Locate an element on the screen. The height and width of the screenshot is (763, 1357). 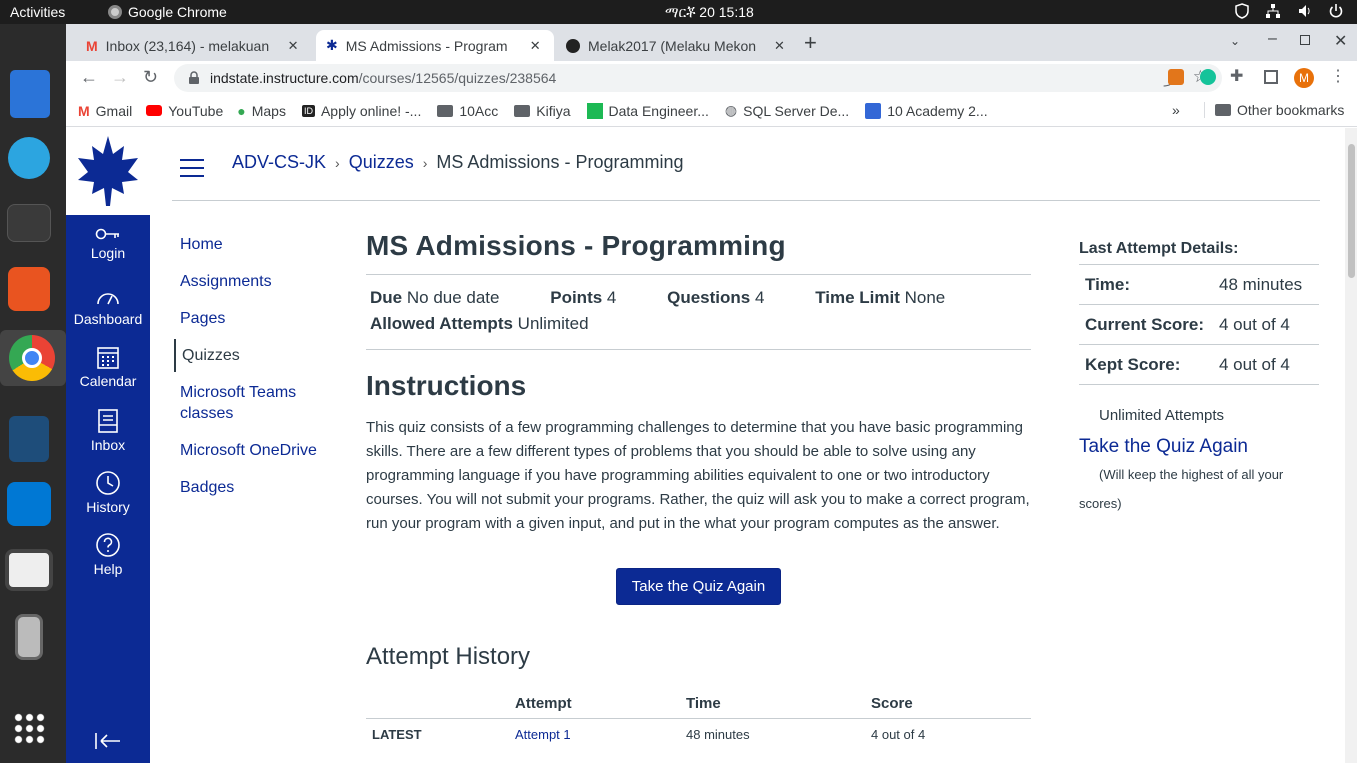
tab-title: Melak2017 (Melaku Mekon is located at coordinates (672, 45).